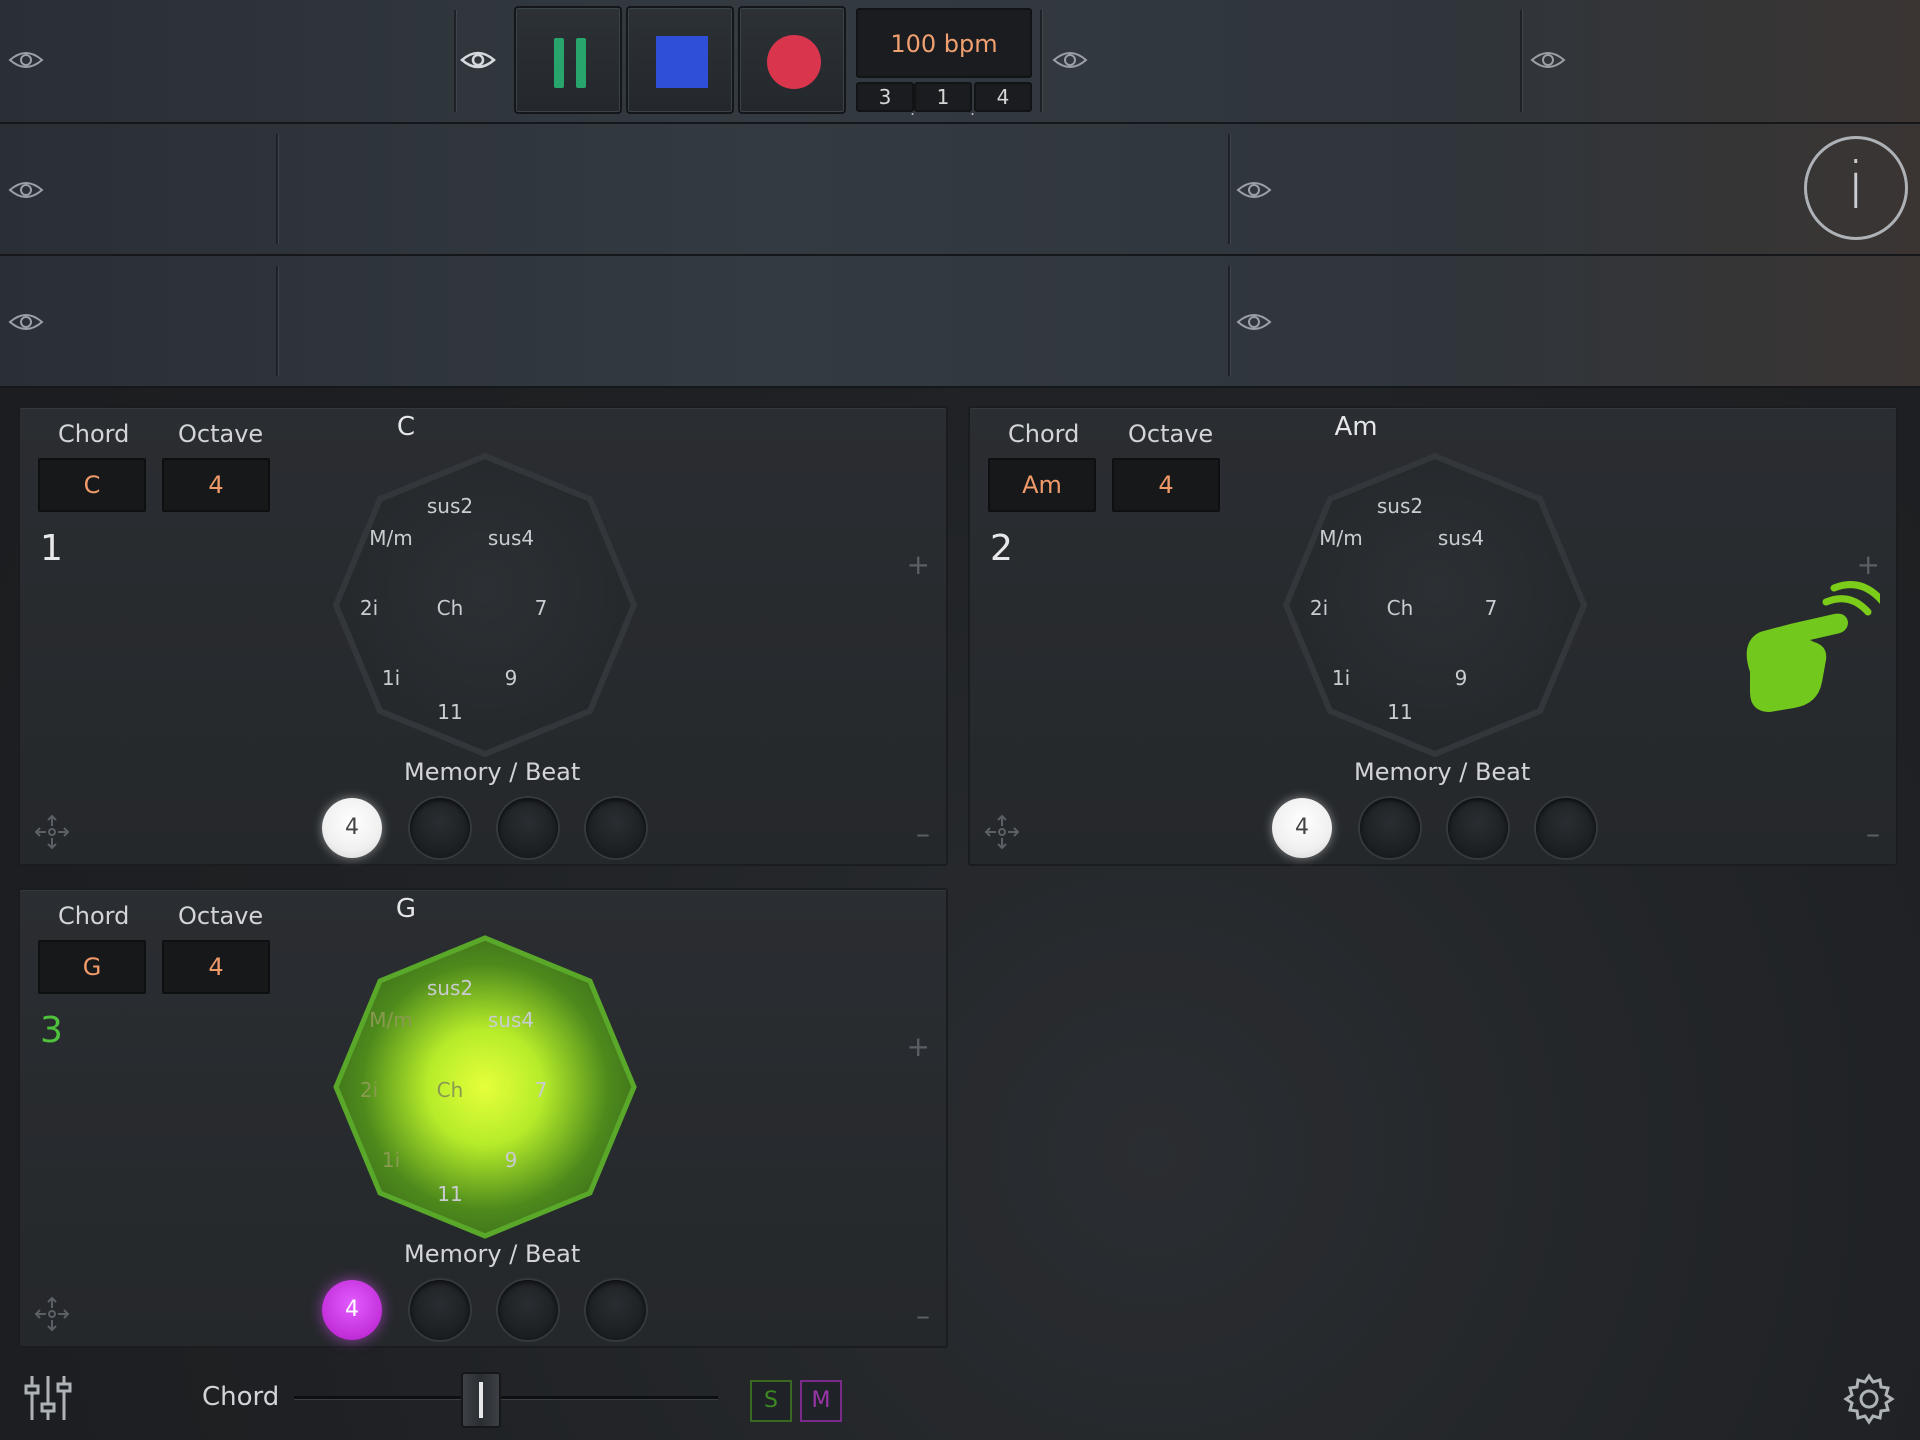 The width and height of the screenshot is (1920, 1440). What do you see at coordinates (48, 1398) in the screenshot?
I see `mixer-icon` at bounding box center [48, 1398].